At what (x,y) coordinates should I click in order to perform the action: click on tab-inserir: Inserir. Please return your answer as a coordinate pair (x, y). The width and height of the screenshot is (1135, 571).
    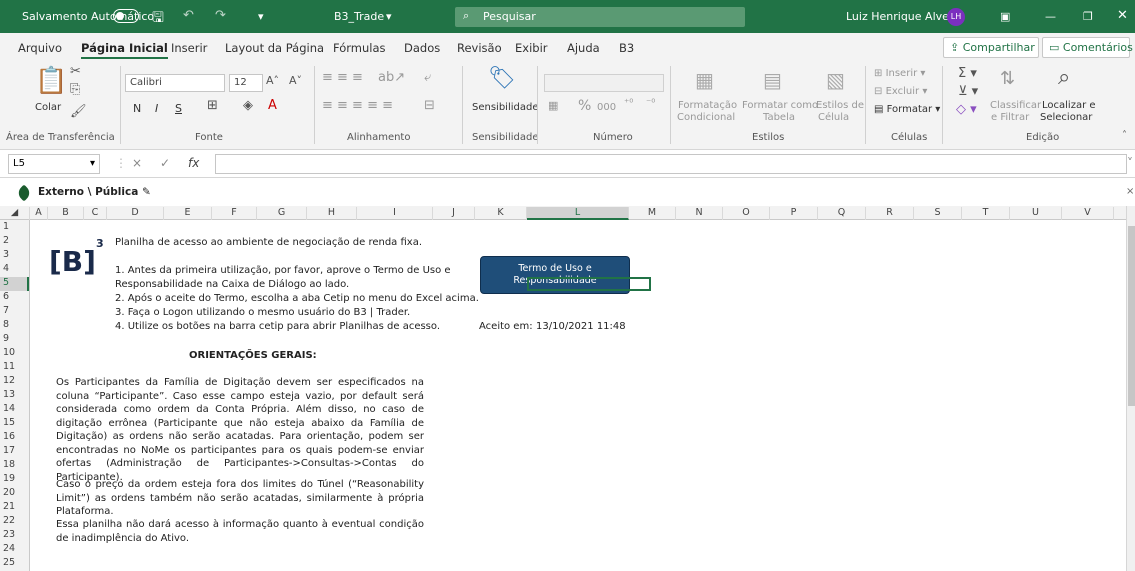
    Looking at the image, I should click on (189, 48).